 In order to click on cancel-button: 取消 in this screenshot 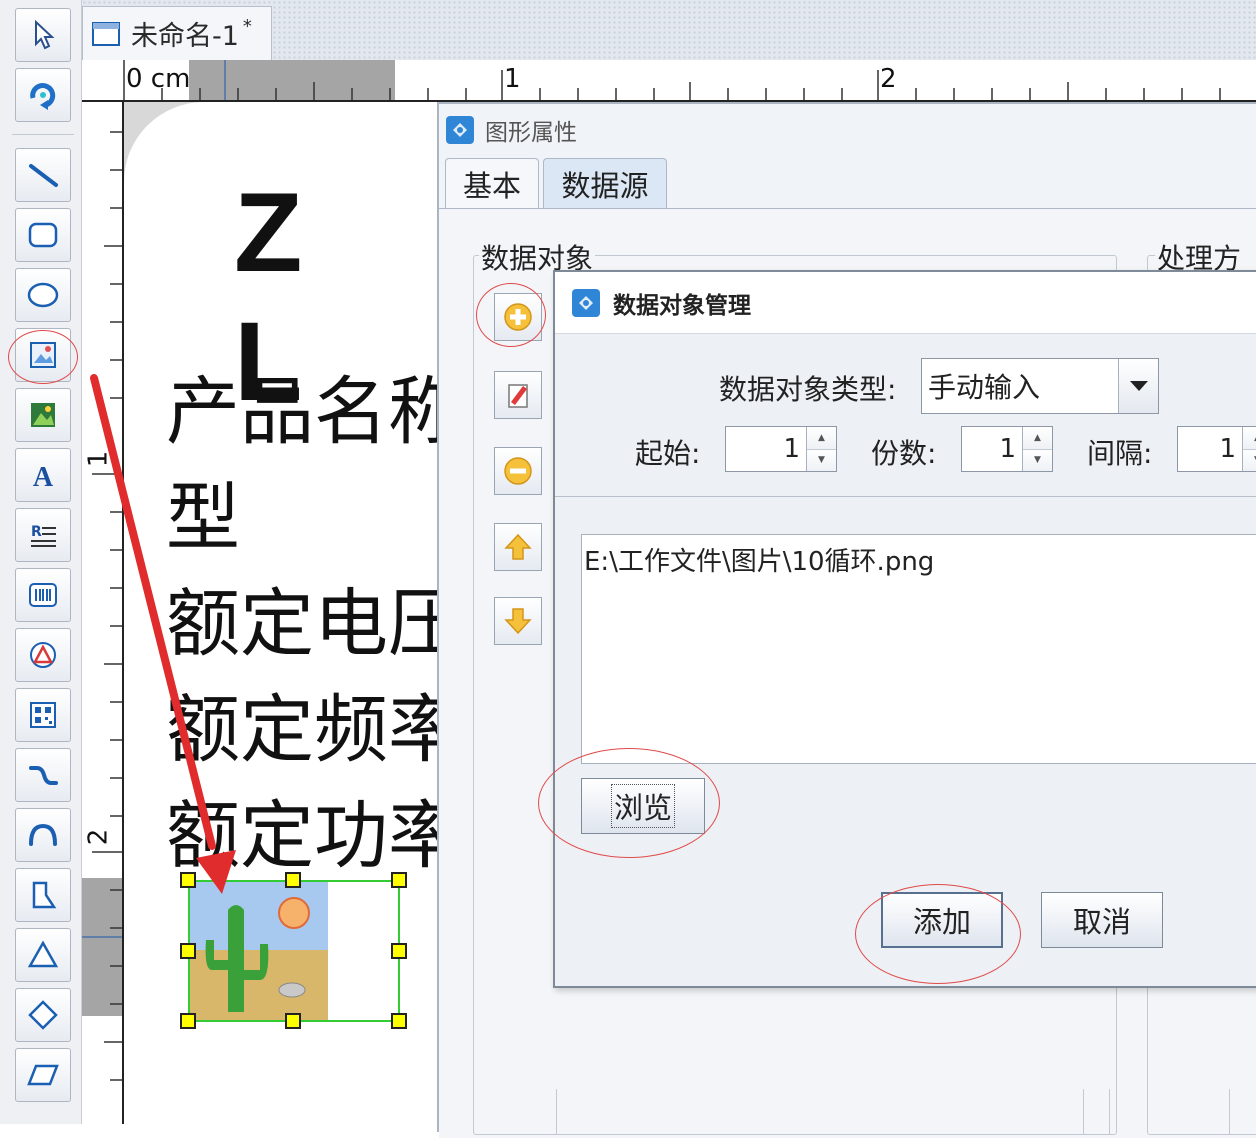, I will do `click(1102, 920)`.